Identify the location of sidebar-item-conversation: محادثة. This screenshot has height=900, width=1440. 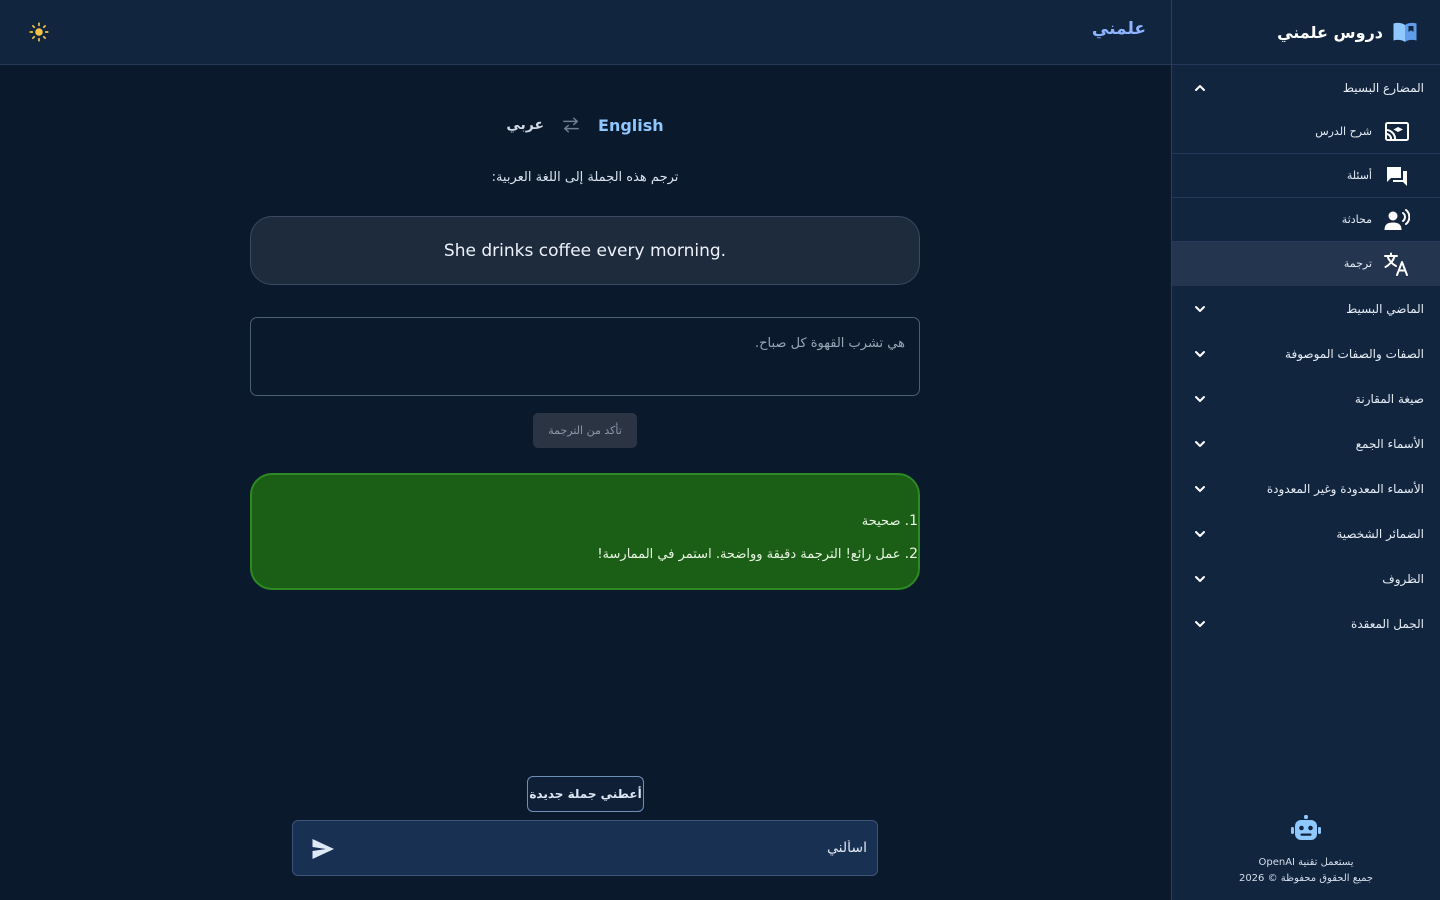
(1306, 220).